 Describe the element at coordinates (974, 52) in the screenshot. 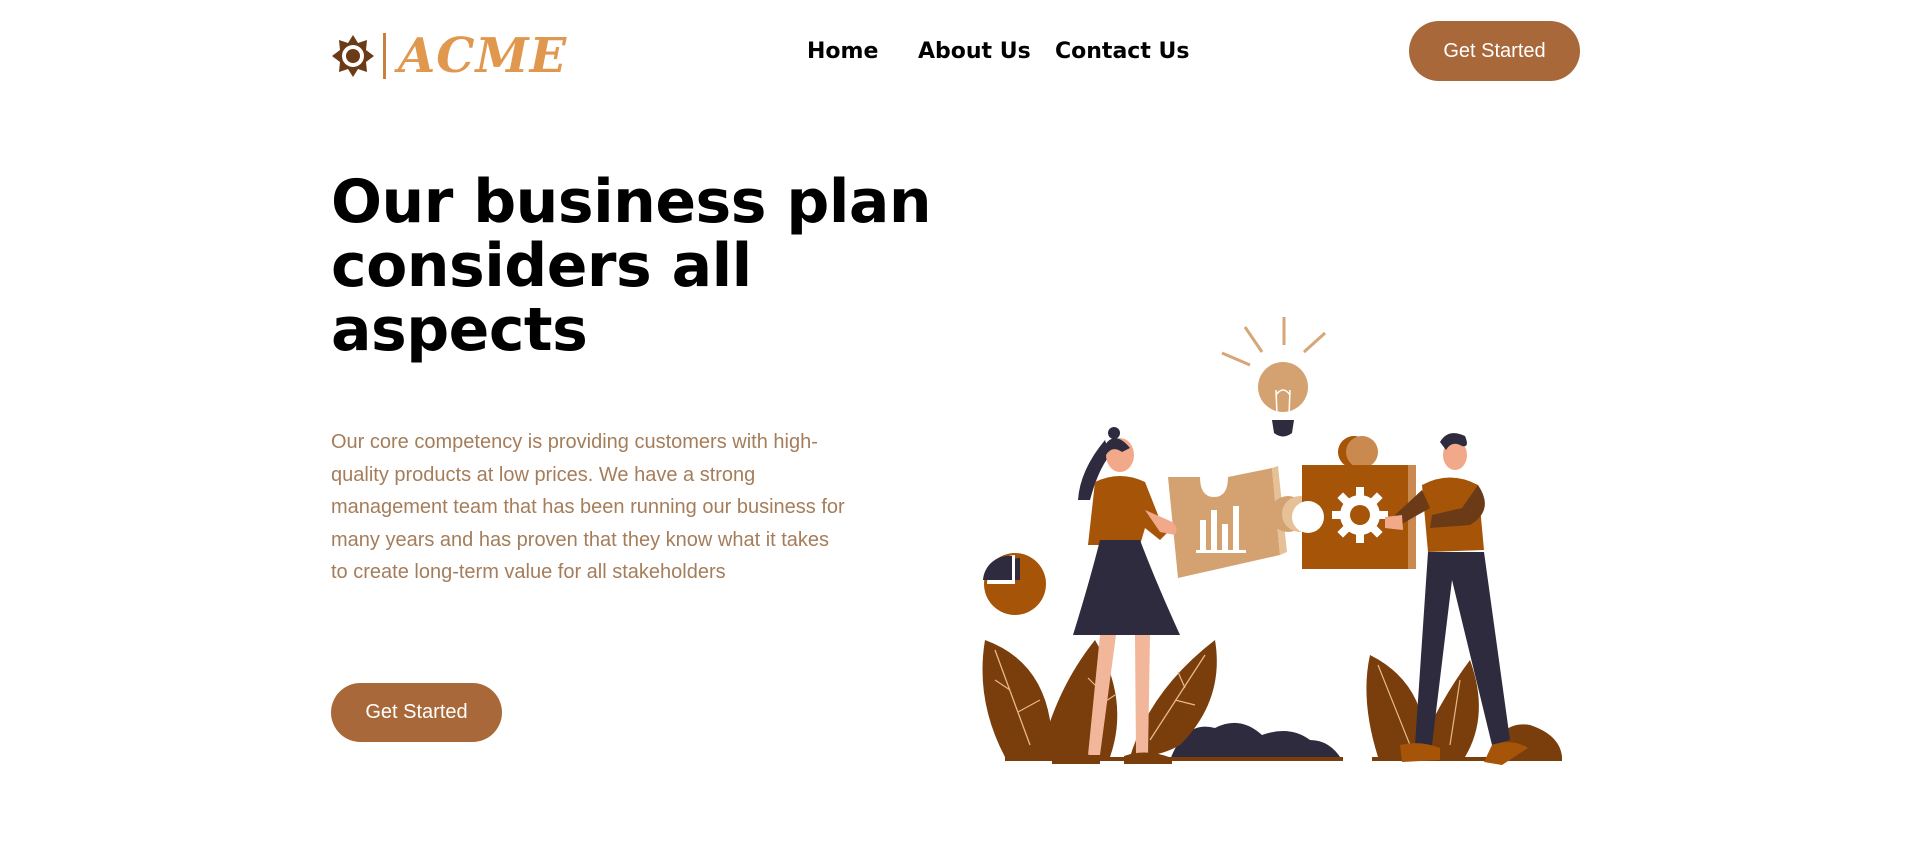

I see `nav-about-link: About Us` at that location.